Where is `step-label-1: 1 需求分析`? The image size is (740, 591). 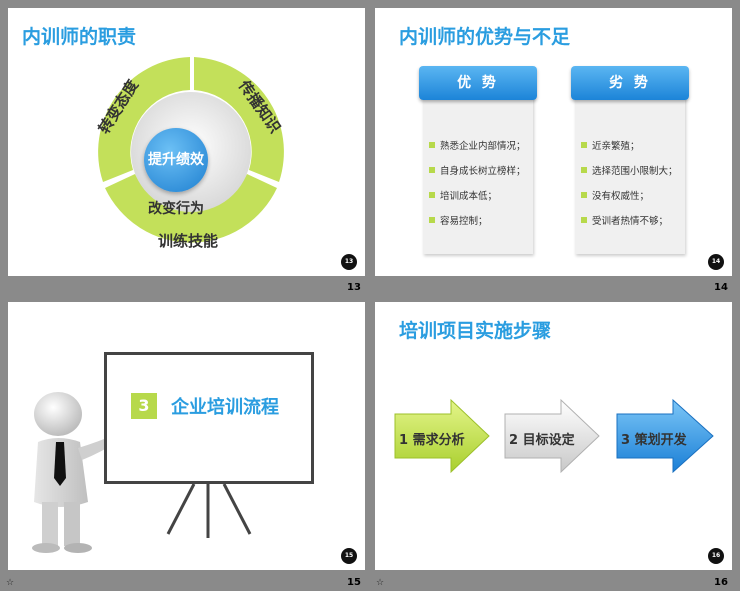 step-label-1: 1 需求分析 is located at coordinates (432, 440).